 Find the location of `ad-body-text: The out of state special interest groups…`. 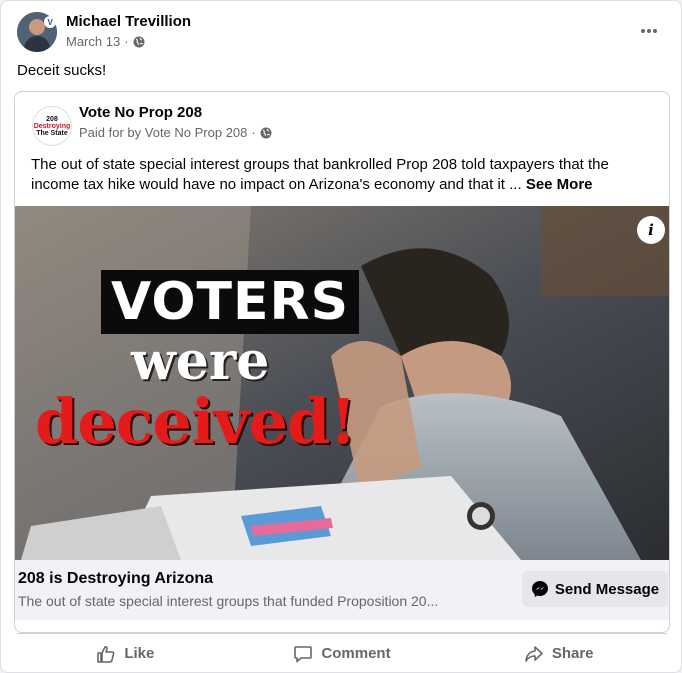

ad-body-text: The out of state special interest groups… is located at coordinates (341, 175).